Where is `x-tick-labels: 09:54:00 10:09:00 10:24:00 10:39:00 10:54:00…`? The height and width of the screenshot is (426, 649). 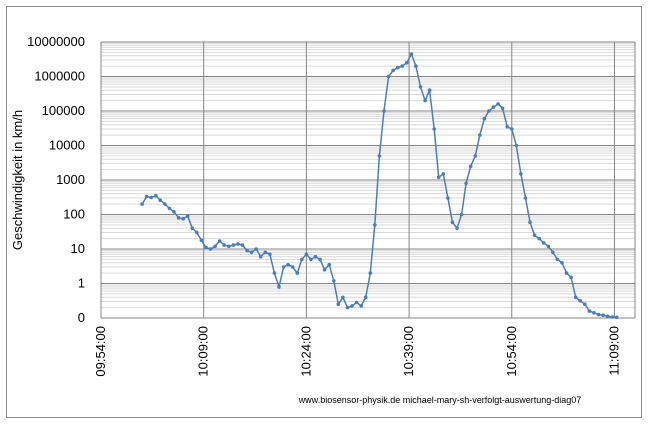
x-tick-labels: 09:54:00 10:09:00 10:24:00 10:39:00 10:54:00… is located at coordinates (357, 351).